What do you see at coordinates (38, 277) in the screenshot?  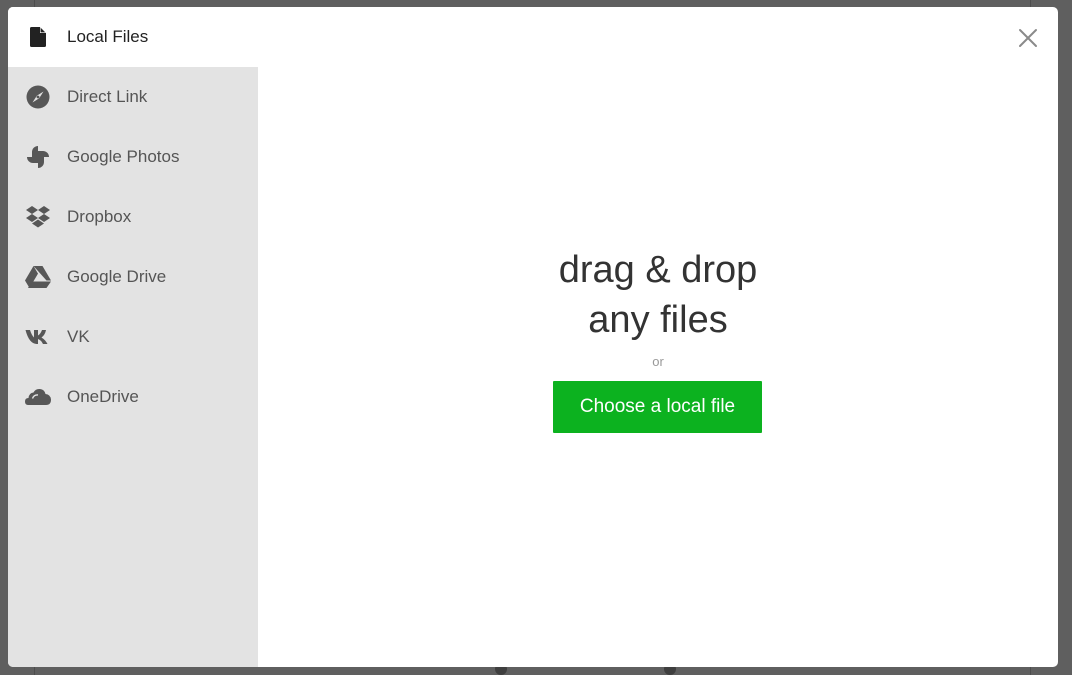 I see `google-drive-icon` at bounding box center [38, 277].